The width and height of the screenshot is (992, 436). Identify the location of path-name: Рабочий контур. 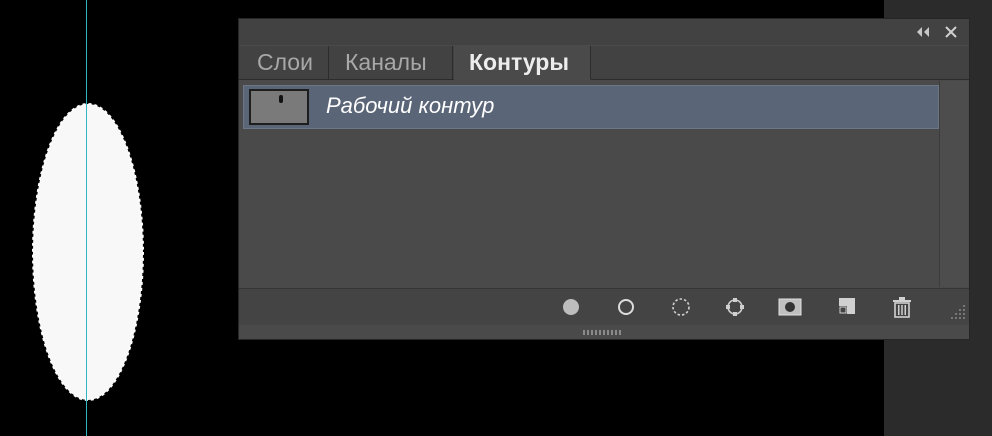
(410, 105).